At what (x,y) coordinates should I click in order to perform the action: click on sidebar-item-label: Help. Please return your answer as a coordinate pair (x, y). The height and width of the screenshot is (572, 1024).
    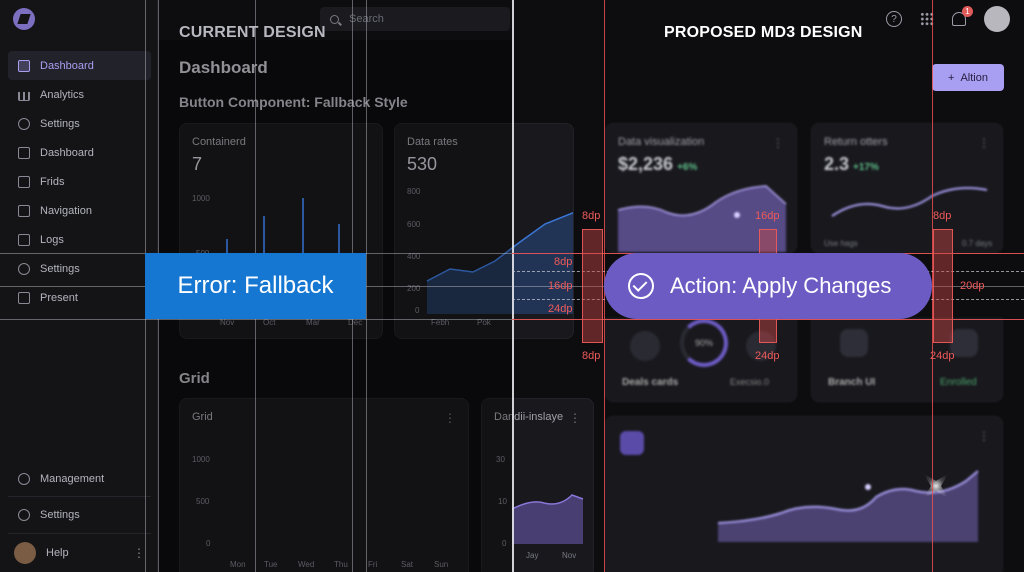
    Looking at the image, I should click on (57, 552).